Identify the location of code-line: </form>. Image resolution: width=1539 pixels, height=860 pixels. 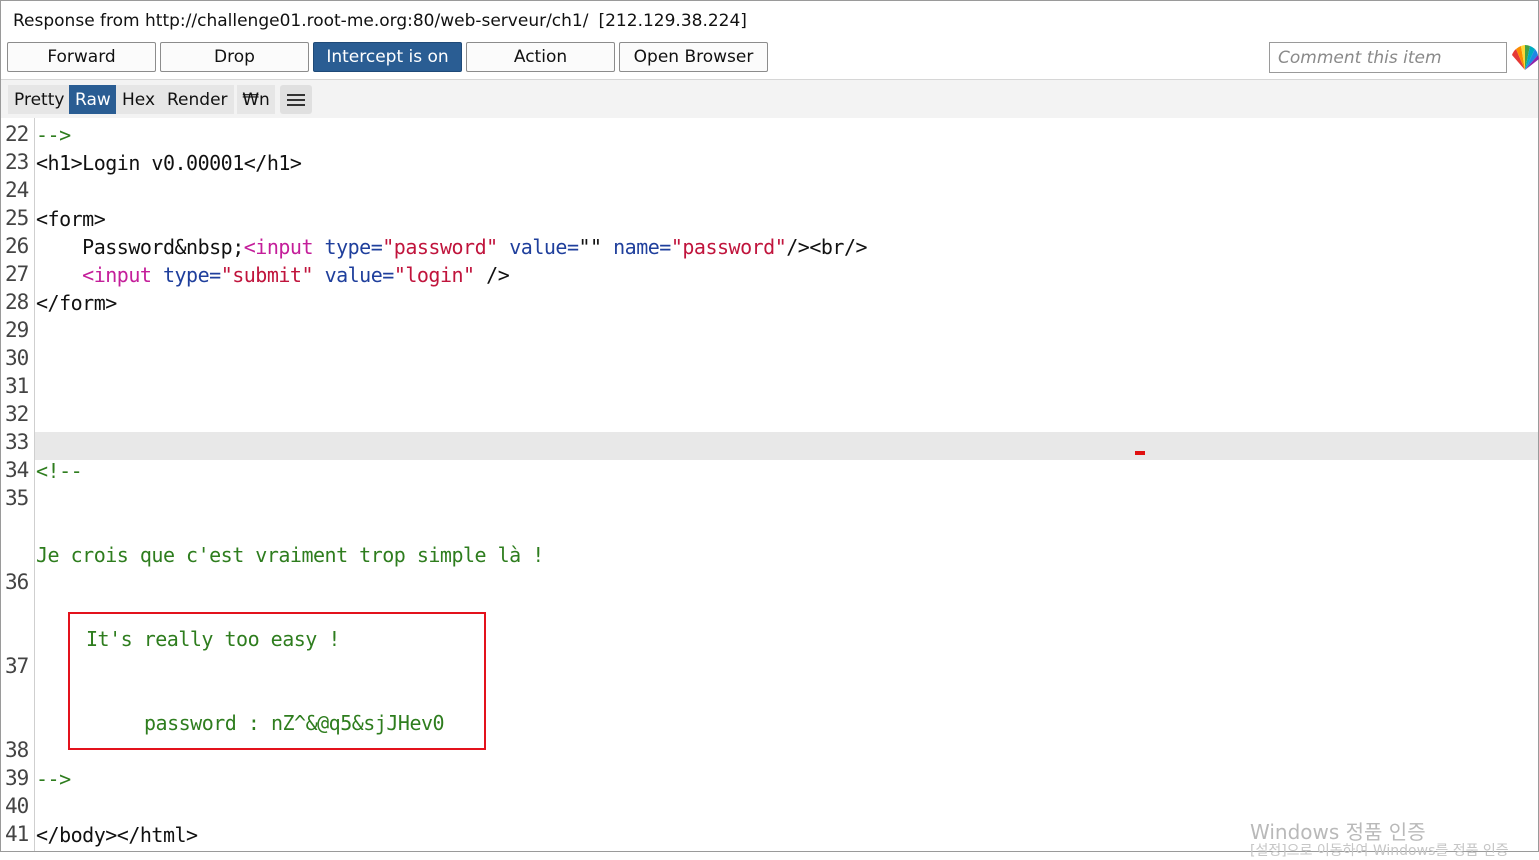
(76, 303).